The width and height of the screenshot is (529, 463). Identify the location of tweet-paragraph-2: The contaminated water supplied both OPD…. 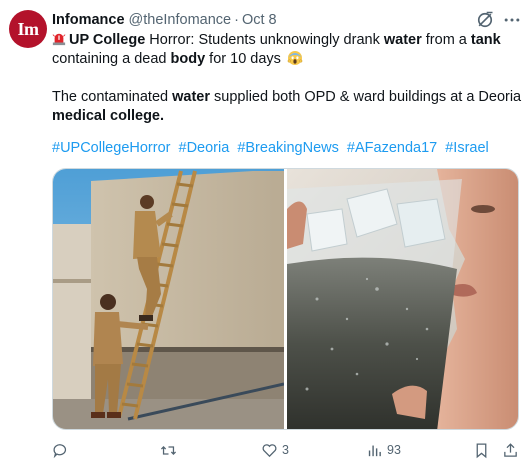
(287, 107).